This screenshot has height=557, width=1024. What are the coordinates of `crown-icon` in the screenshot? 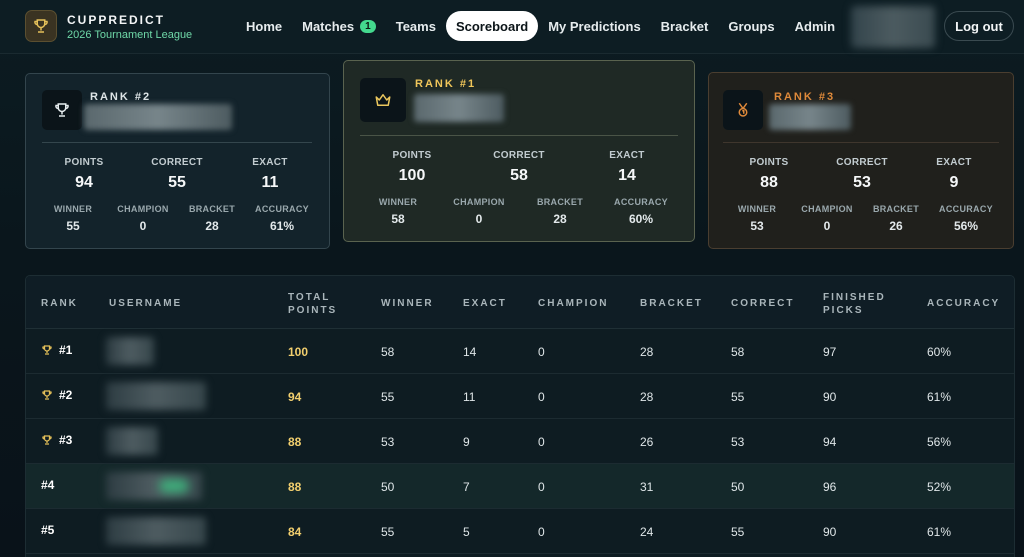 It's located at (383, 100).